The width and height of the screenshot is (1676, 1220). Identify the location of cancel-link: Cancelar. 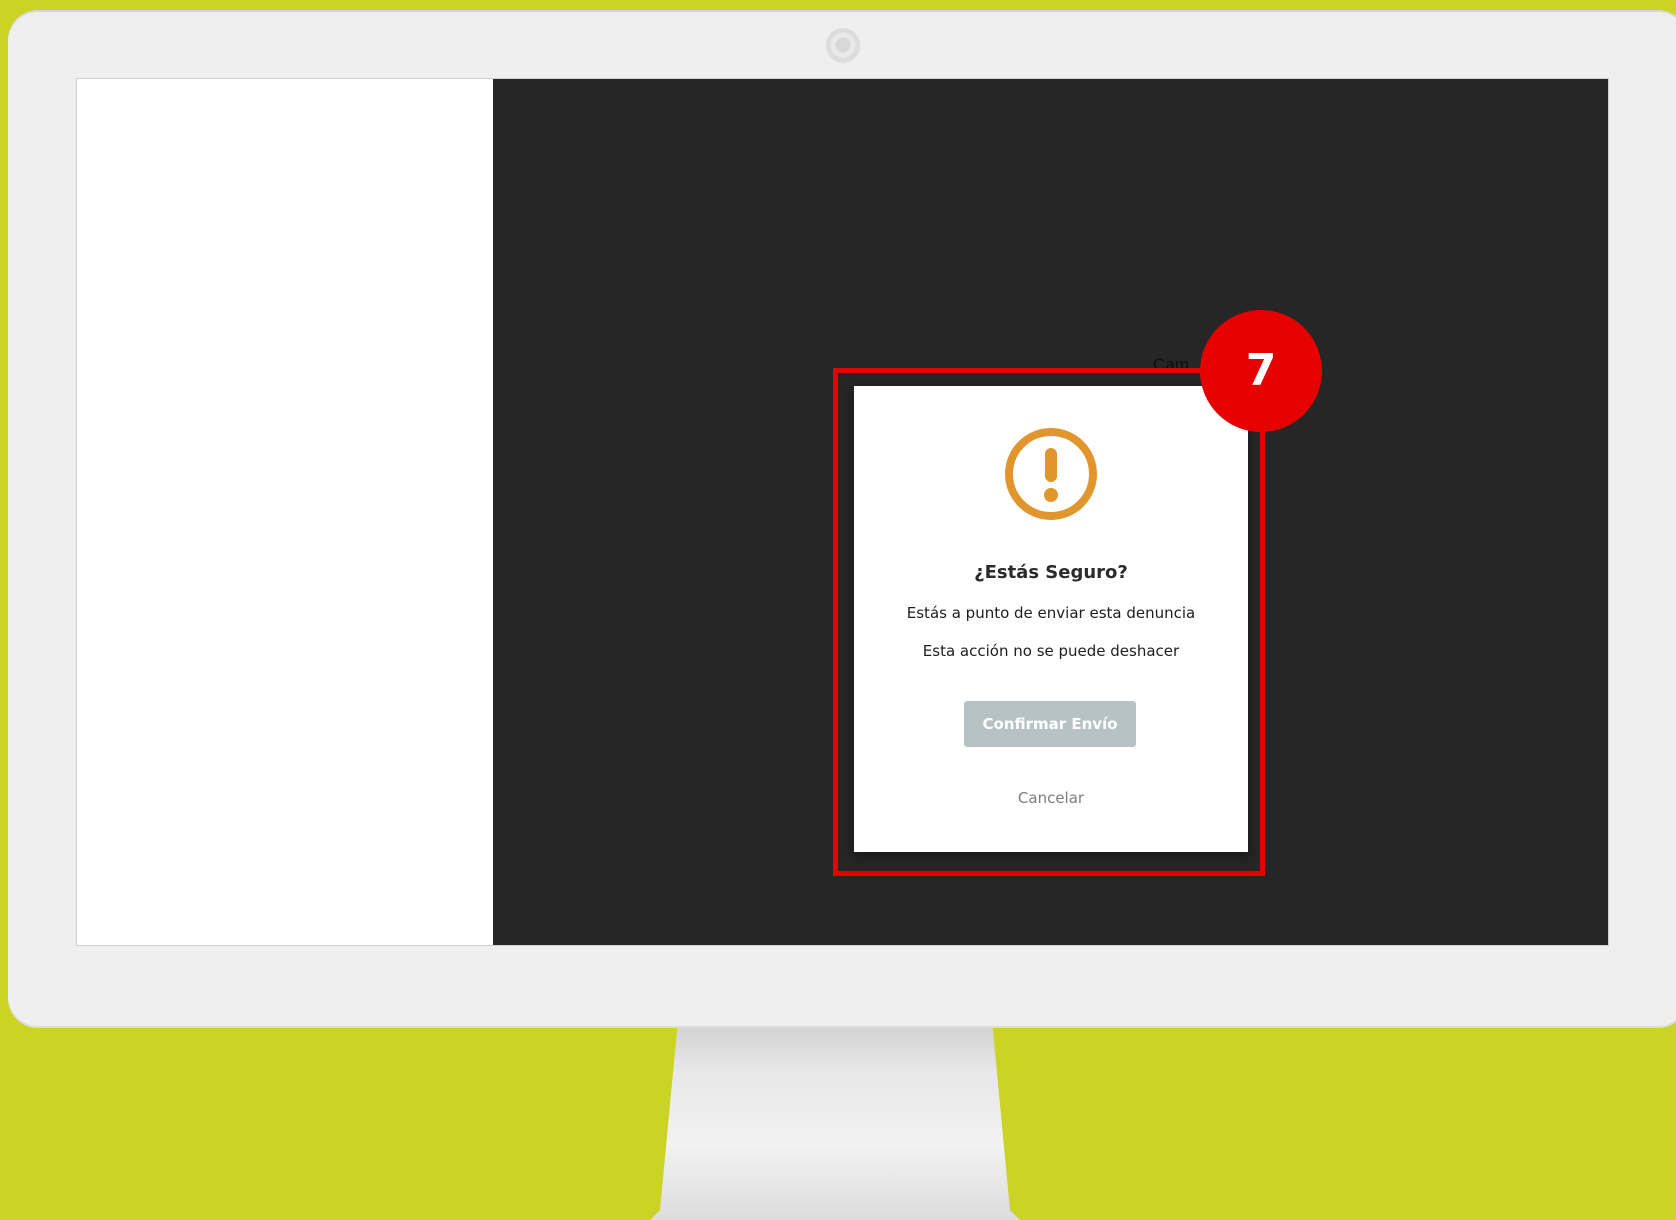
(1051, 798).